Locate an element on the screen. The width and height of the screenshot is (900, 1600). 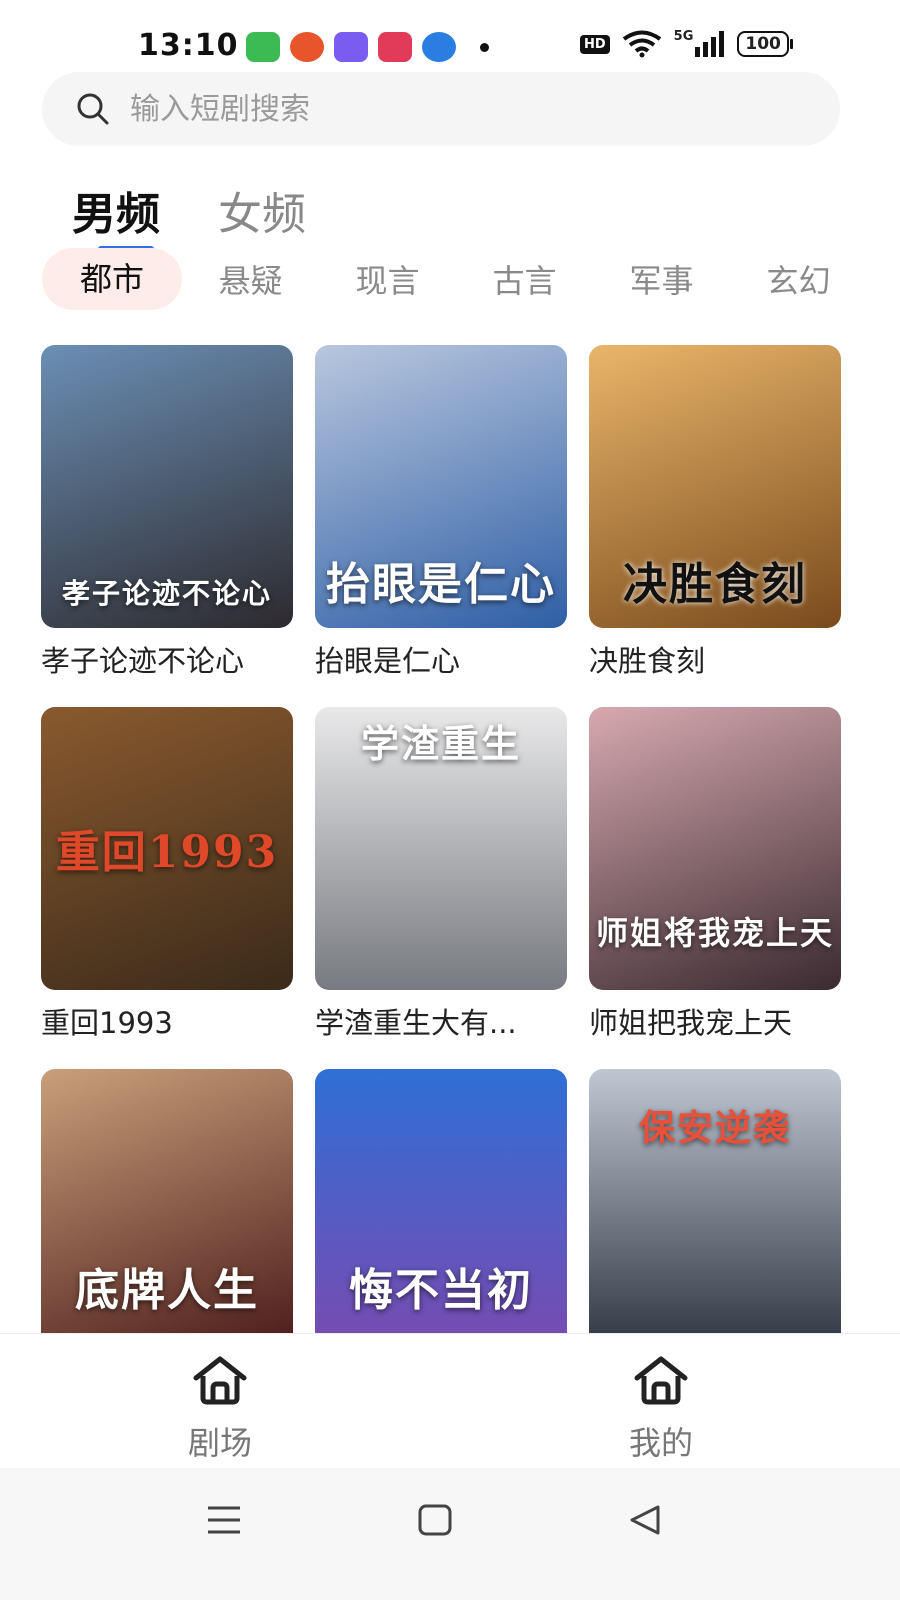
drama-card: 重回1993 重回1993 is located at coordinates (167, 874).